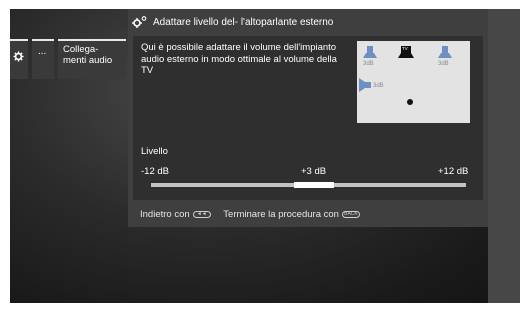 The width and height of the screenshot is (530, 309). What do you see at coordinates (155, 171) in the screenshot?
I see `level-min-label: -12 dB` at bounding box center [155, 171].